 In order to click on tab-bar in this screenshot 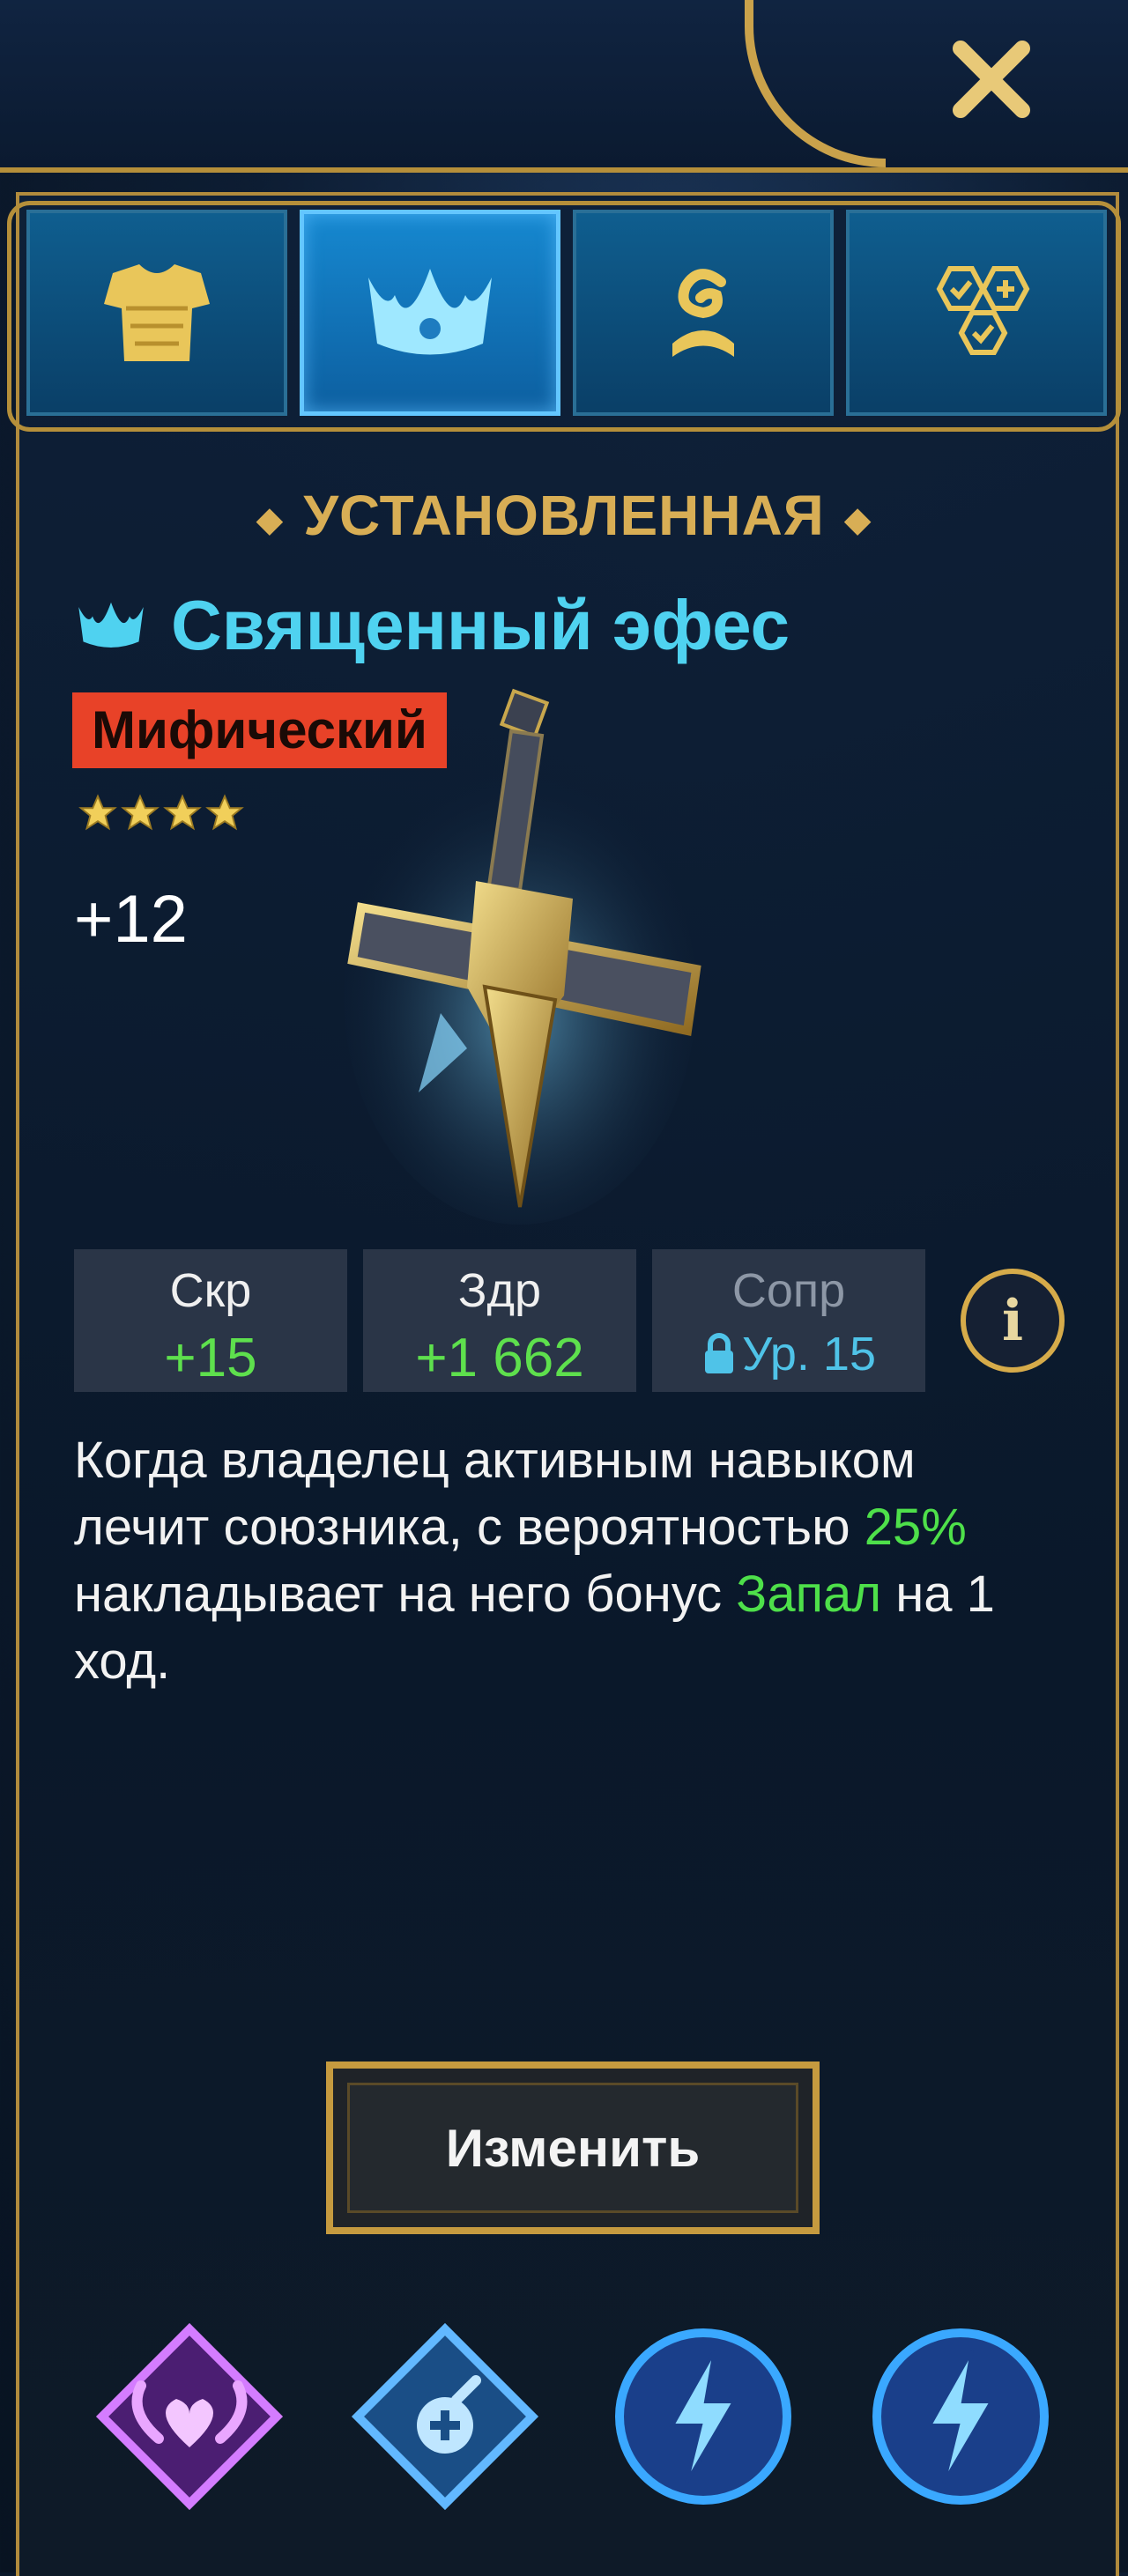, I will do `click(564, 316)`.